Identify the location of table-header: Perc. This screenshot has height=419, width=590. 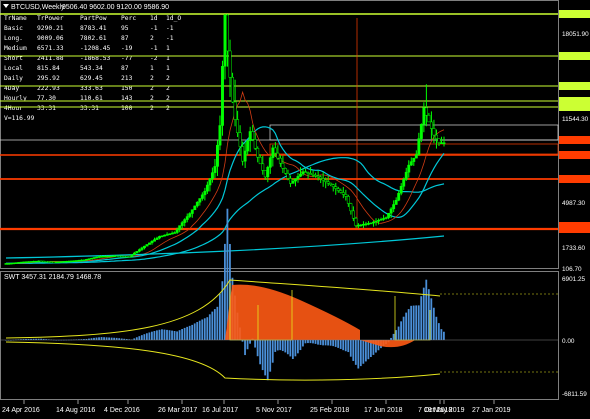
(128, 18).